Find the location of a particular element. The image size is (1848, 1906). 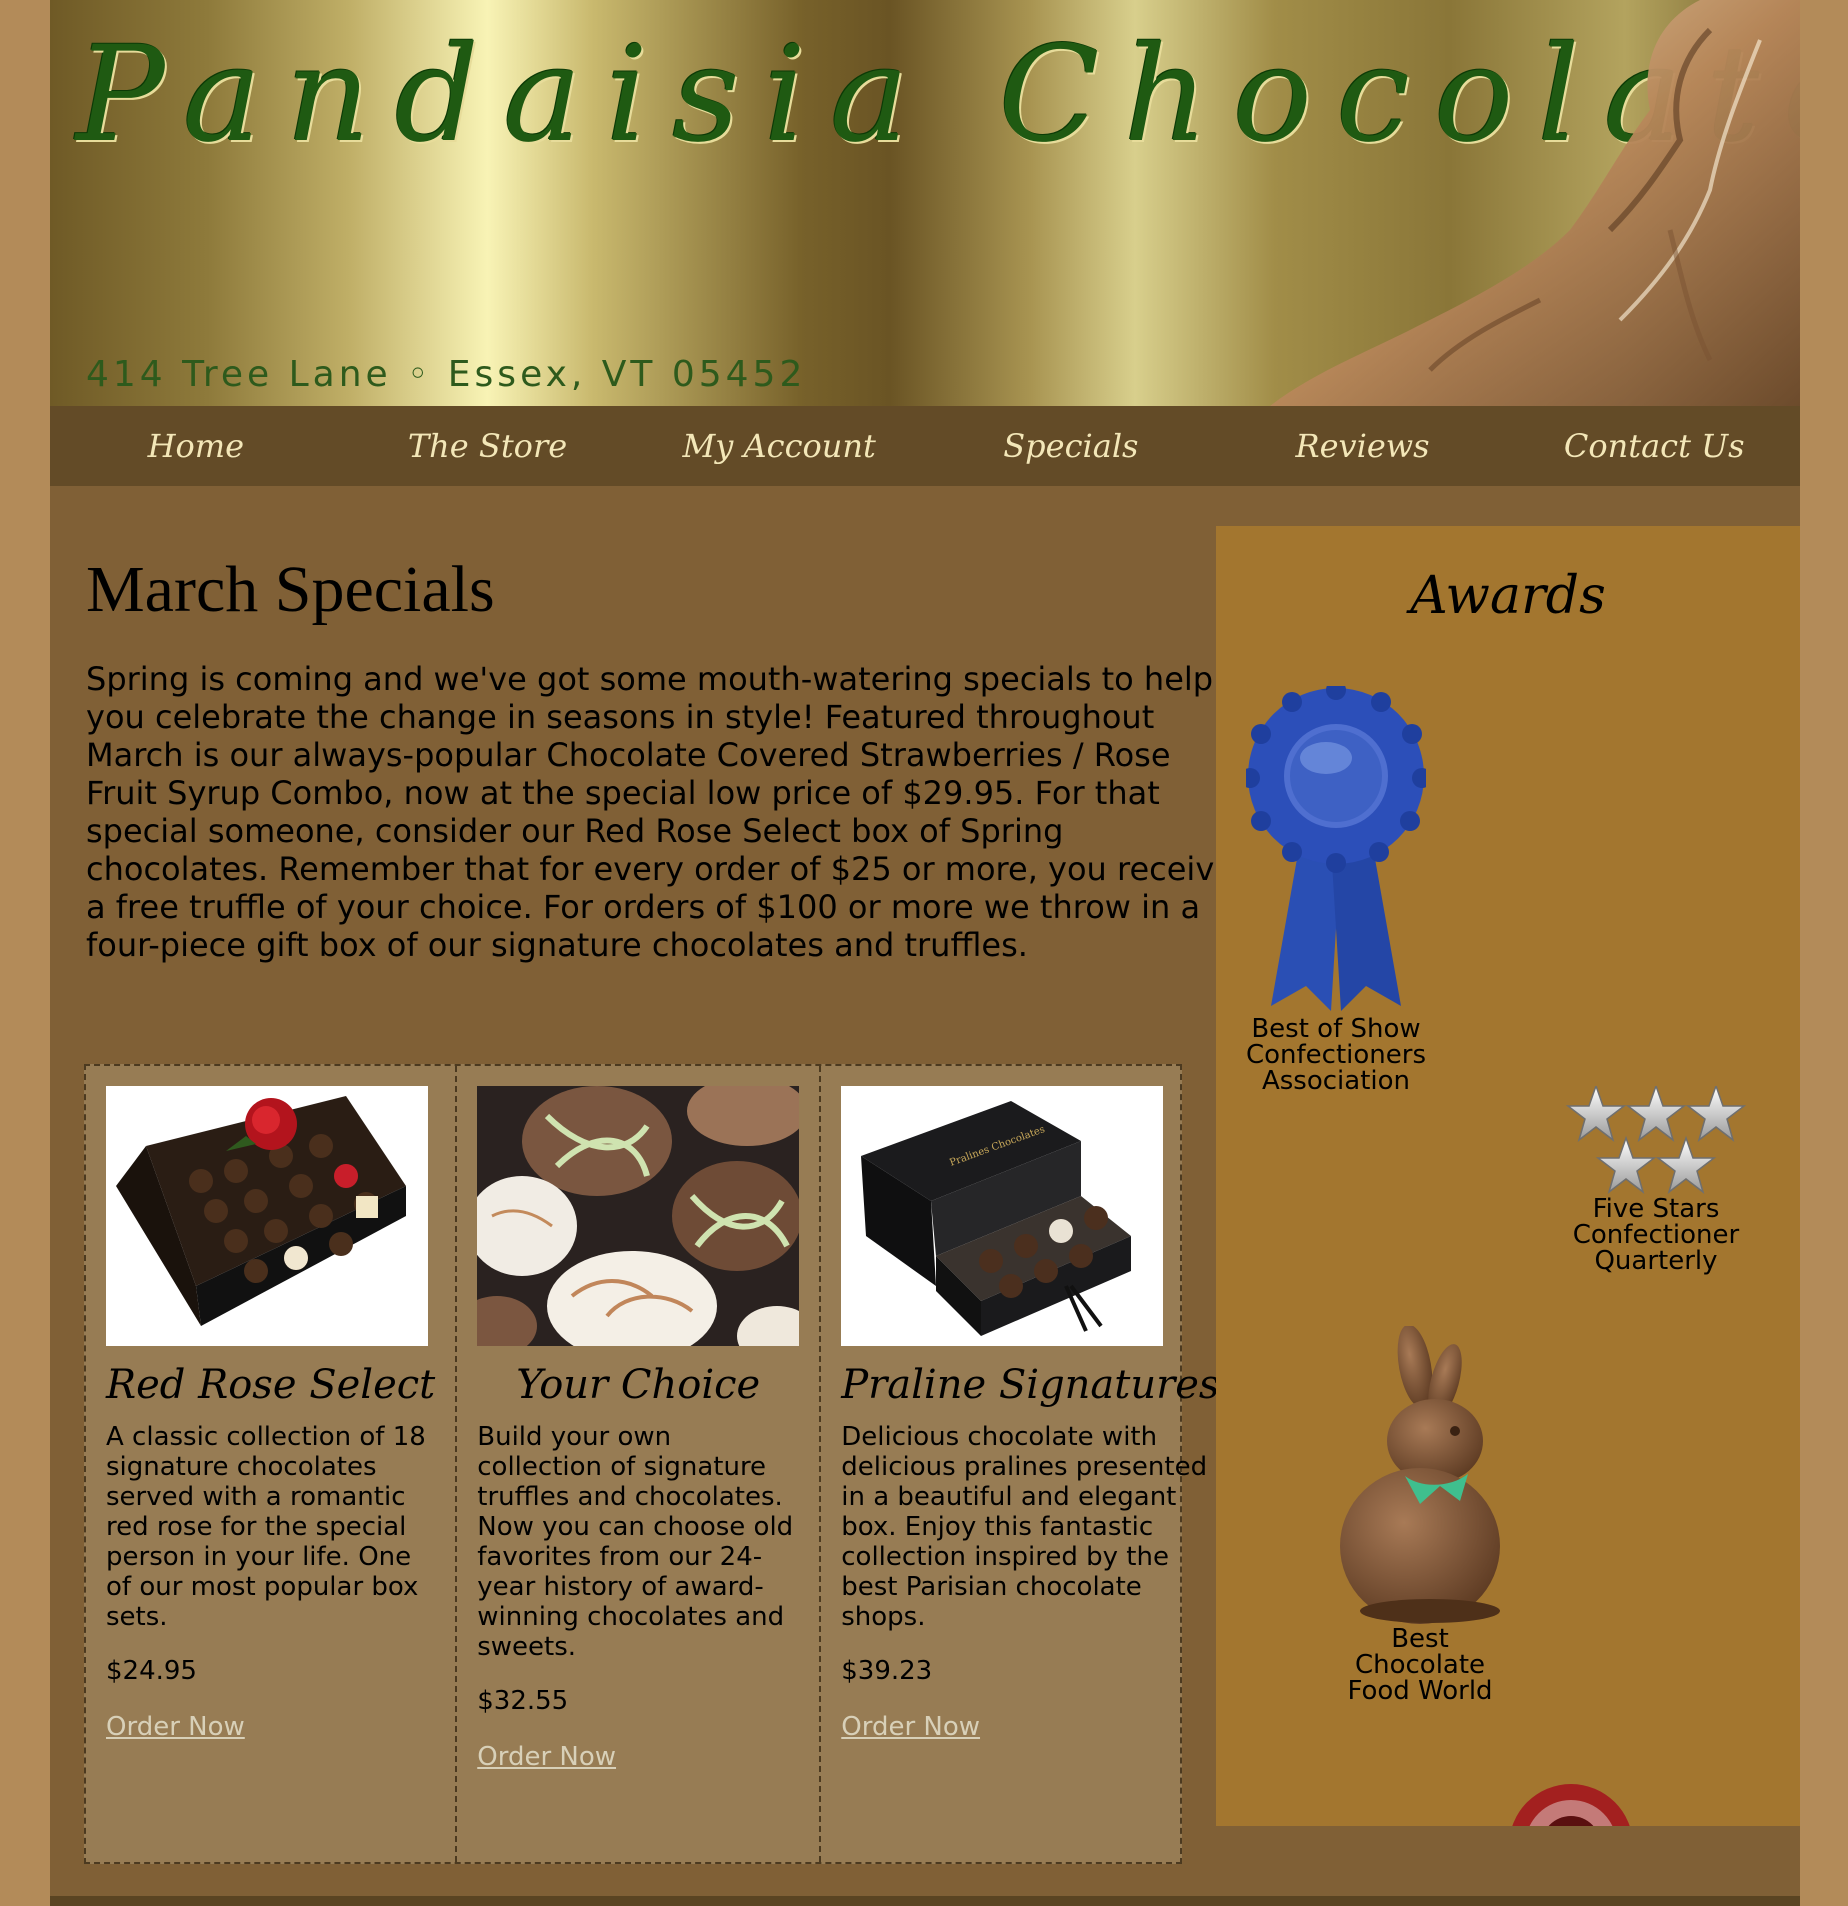

award-caption: Best of Show Confectioners Association is located at coordinates (1336, 1055).